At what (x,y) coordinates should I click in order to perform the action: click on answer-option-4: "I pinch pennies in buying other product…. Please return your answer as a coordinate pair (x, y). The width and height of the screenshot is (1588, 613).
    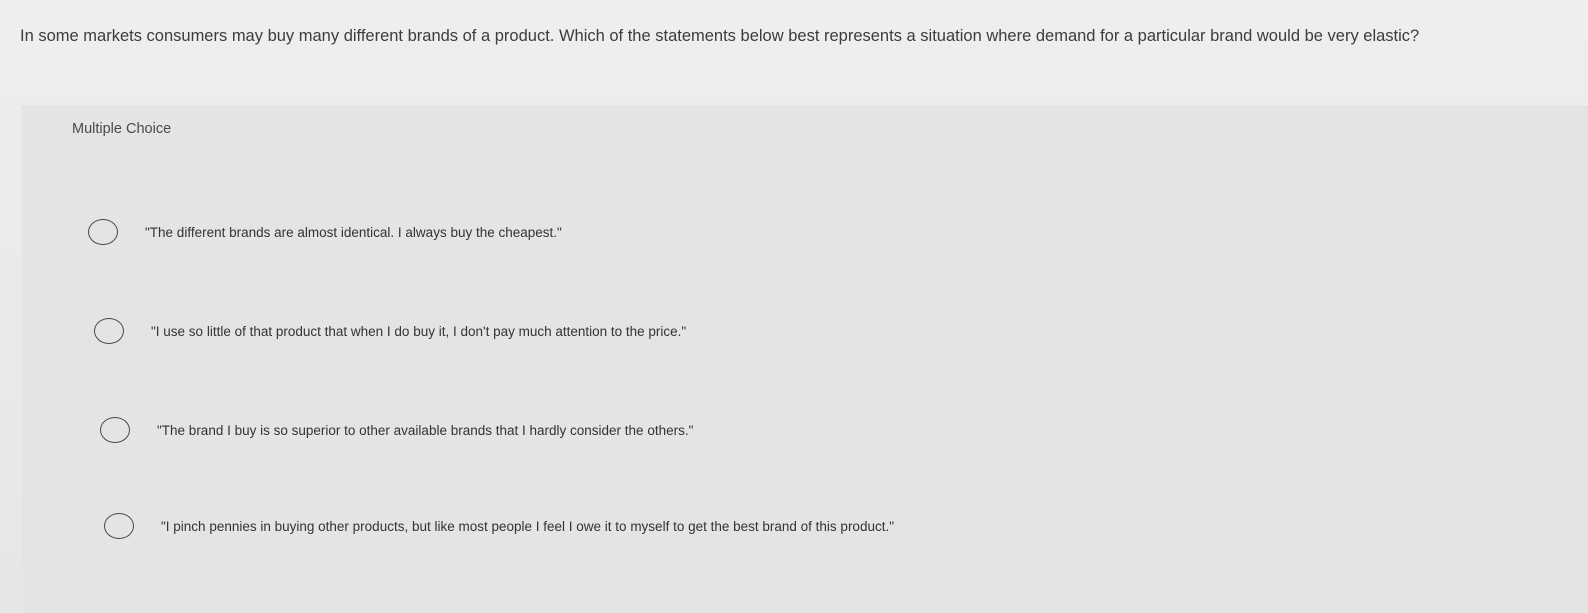
    Looking at the image, I should click on (499, 526).